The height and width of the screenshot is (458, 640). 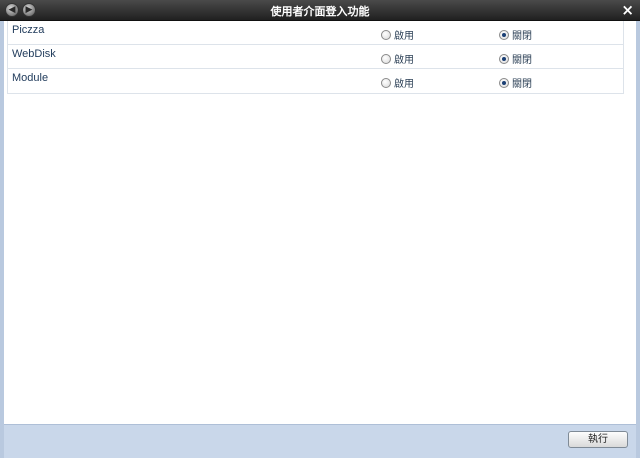 I want to click on window-title: 使用者介面登入功能, so click(x=320, y=11).